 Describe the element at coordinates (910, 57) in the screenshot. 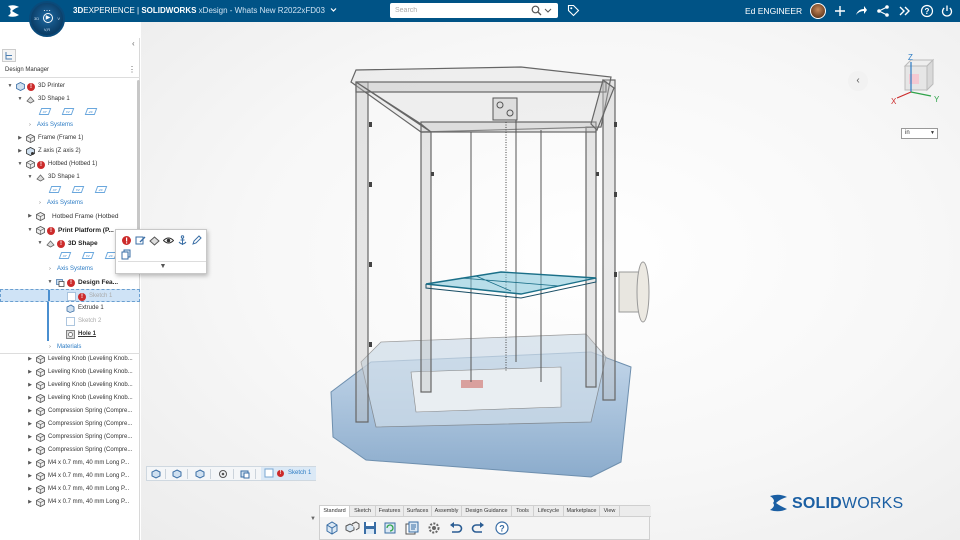

I see `triad-z-label: Z` at that location.